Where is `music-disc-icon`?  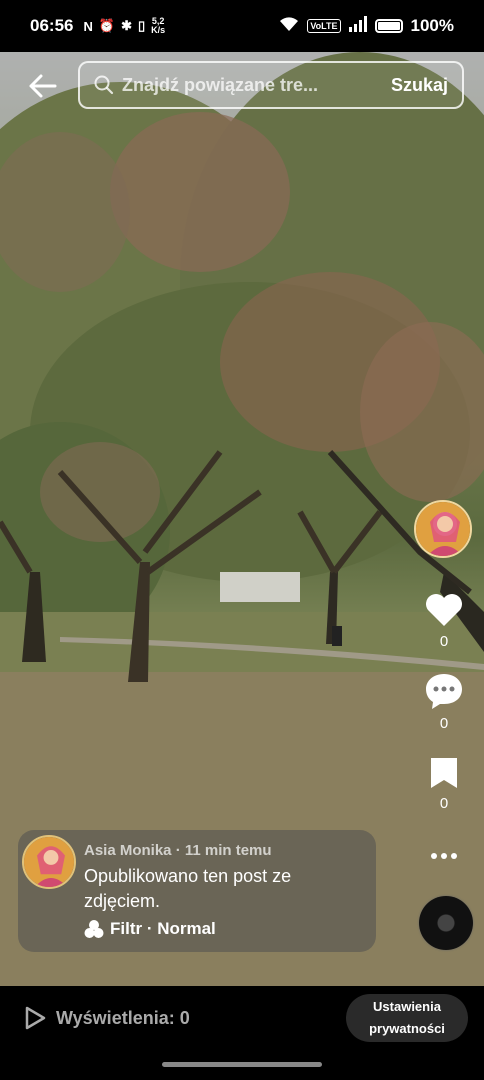
music-disc-icon is located at coordinates (446, 923).